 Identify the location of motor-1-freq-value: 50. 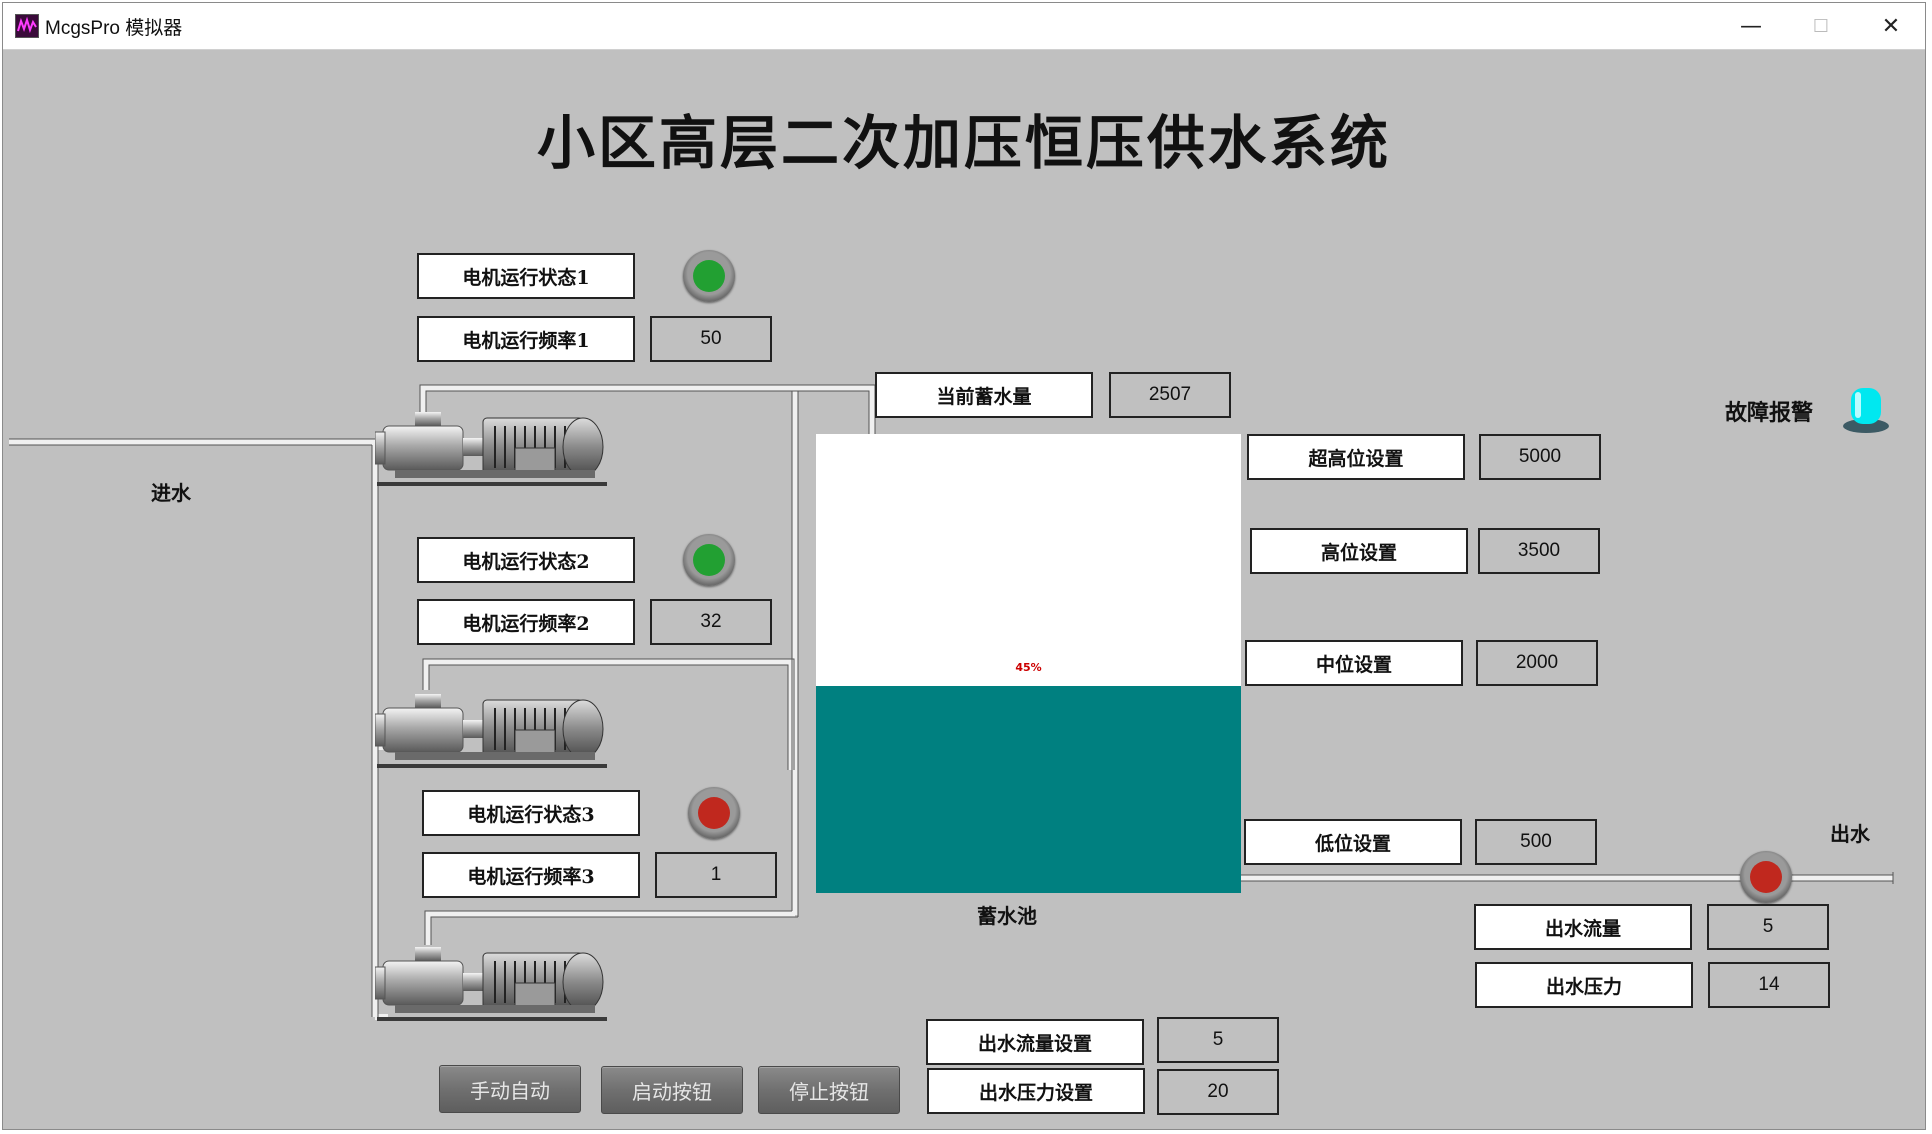
(711, 339).